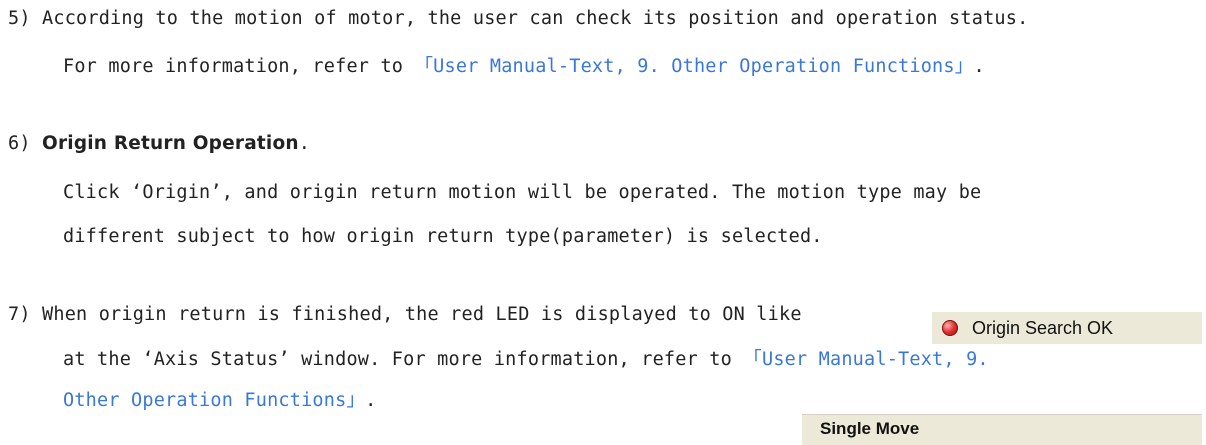 The image size is (1206, 445). Describe the element at coordinates (979, 66) in the screenshot. I see `step5-line2-suffix: .` at that location.